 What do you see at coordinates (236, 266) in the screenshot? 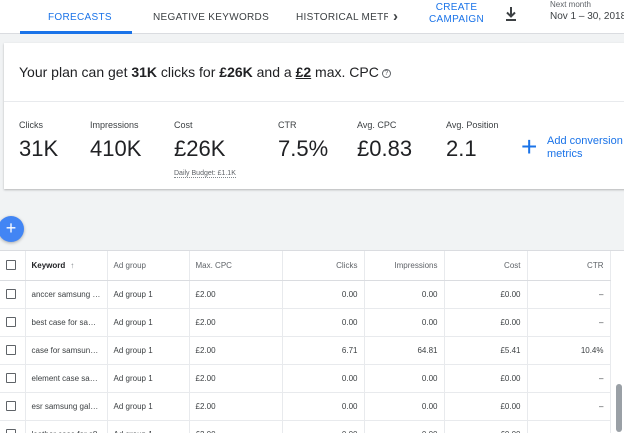
I see `column-header-max-cpc: Max. CPC` at bounding box center [236, 266].